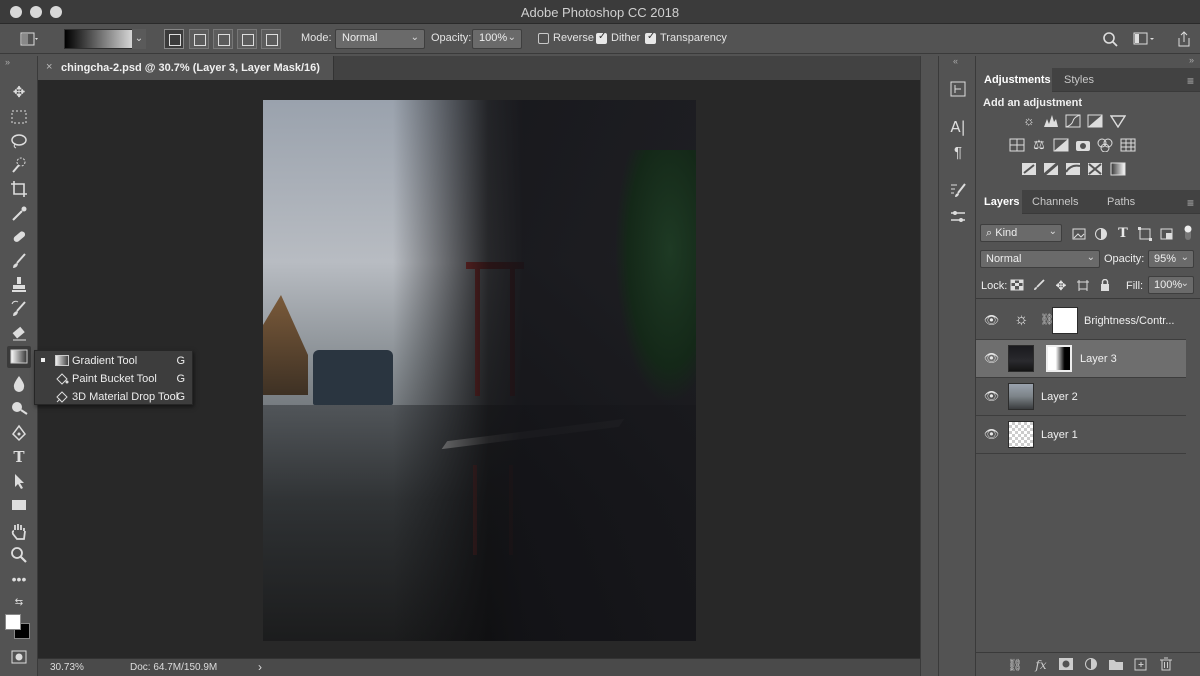 This screenshot has height=676, width=1200. What do you see at coordinates (1029, 169) in the screenshot?
I see `invert-icon` at bounding box center [1029, 169].